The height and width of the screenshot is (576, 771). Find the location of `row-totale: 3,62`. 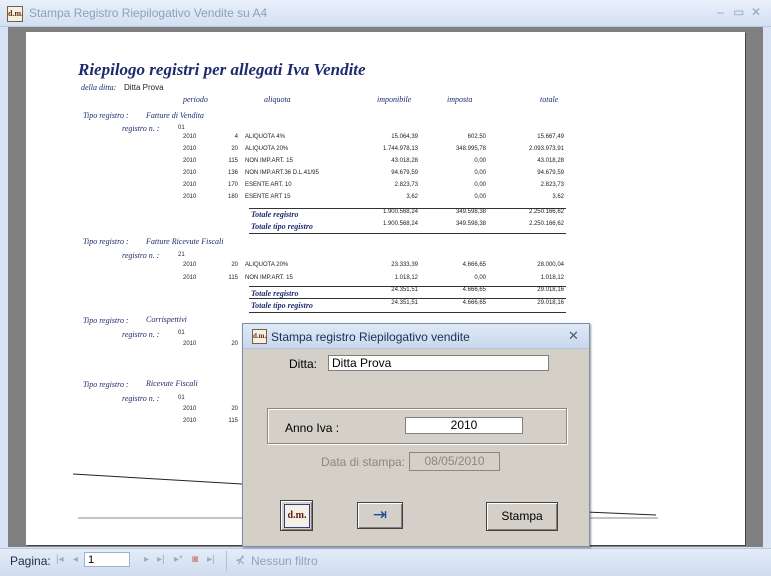

row-totale: 3,62 is located at coordinates (558, 197).